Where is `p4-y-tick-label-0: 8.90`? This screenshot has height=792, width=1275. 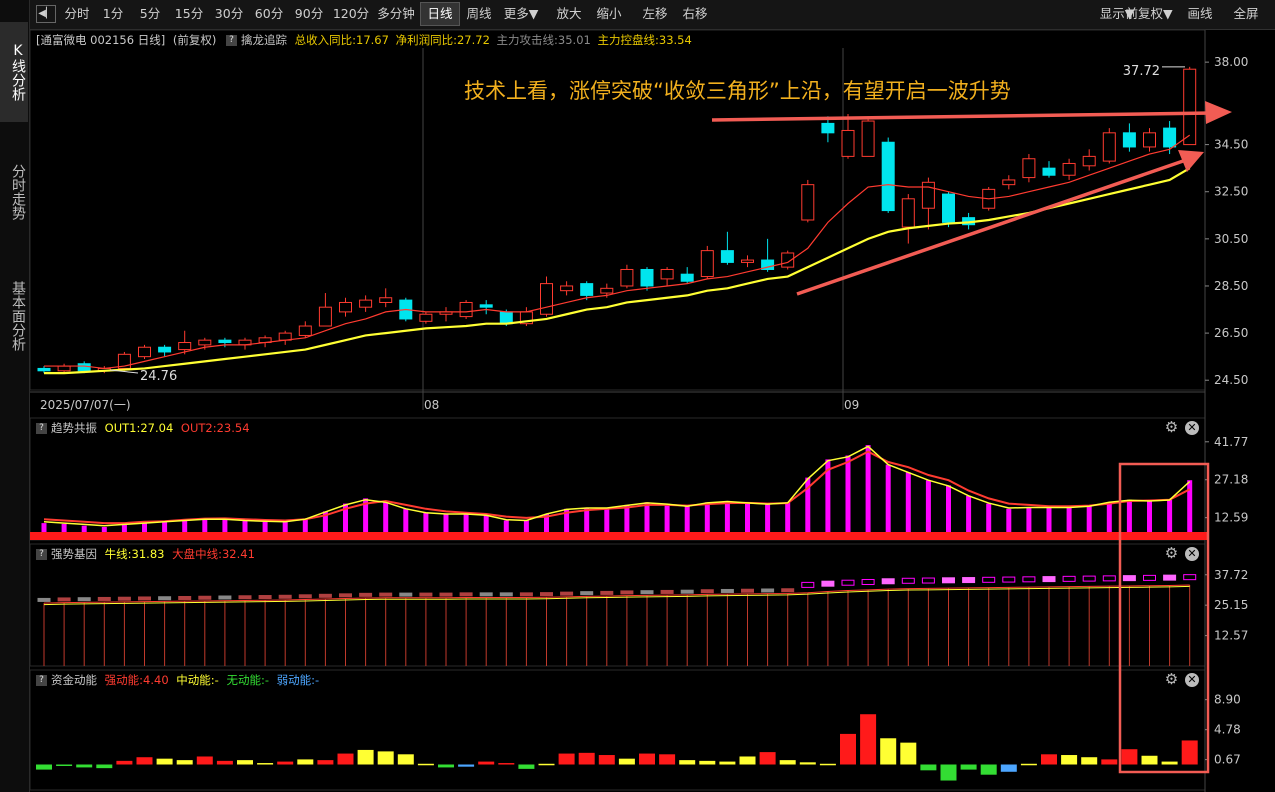
p4-y-tick-label-0: 8.90 is located at coordinates (1227, 700).